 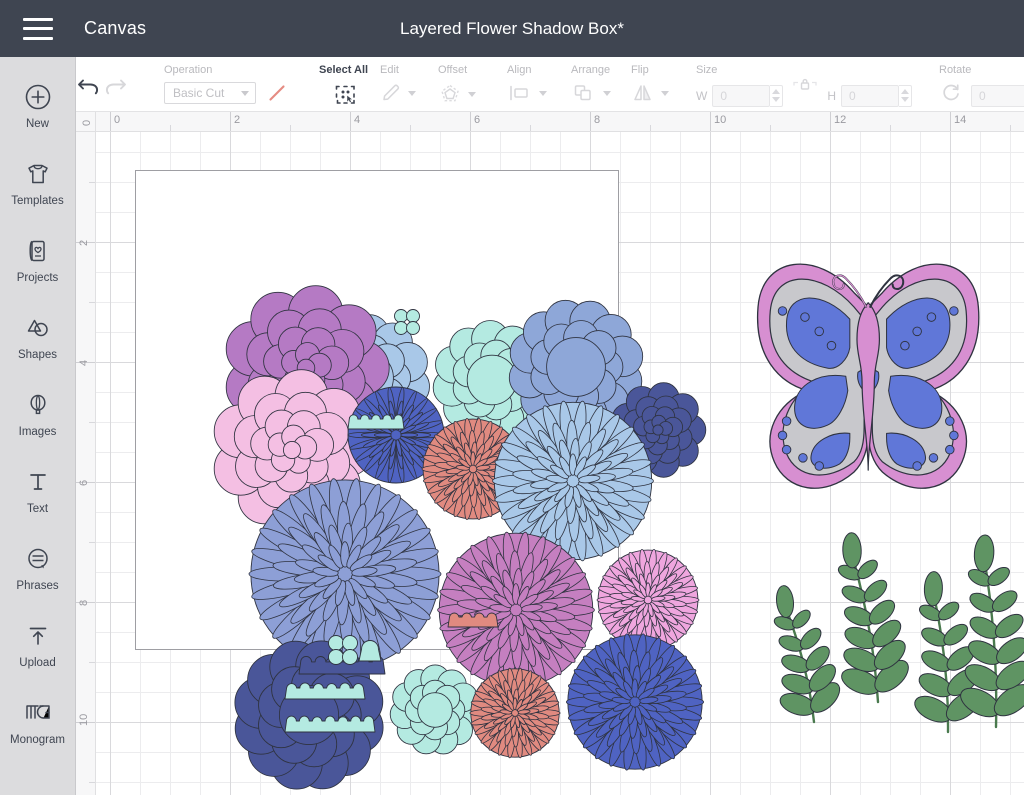 I want to click on sidebar-item-shapes: Shapes, so click(x=38, y=336).